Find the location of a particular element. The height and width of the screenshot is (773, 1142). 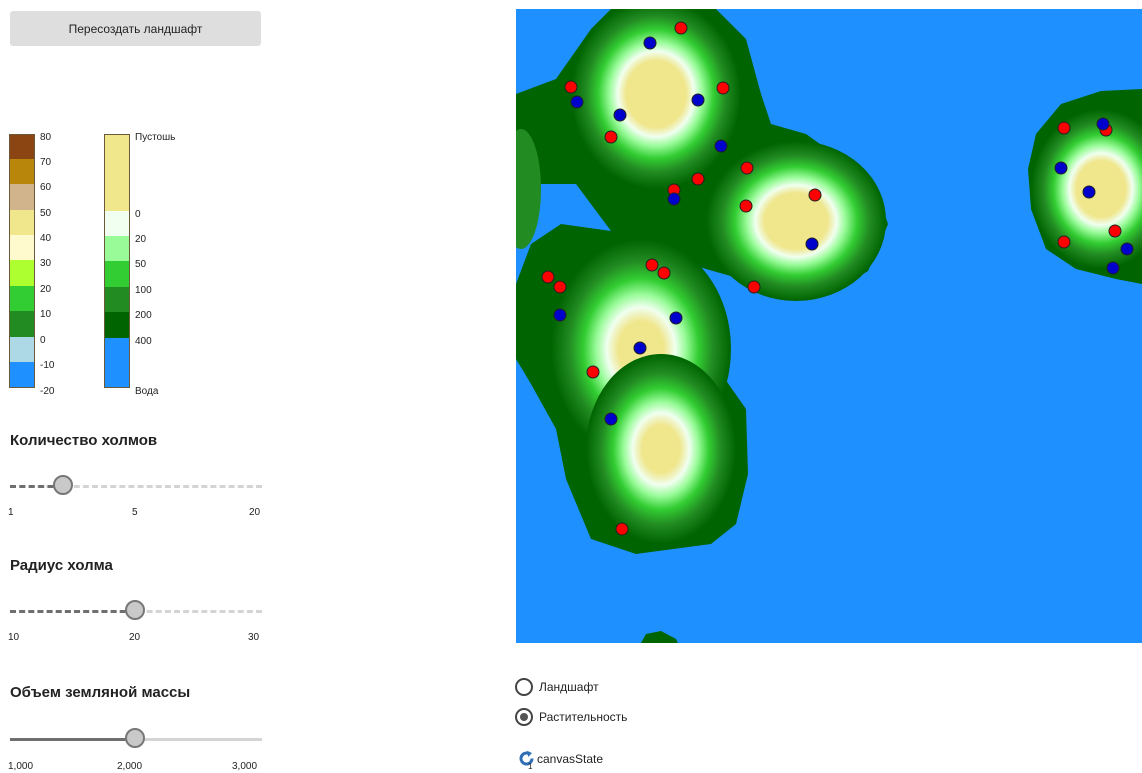

elevation-label: -10 is located at coordinates (47, 365).